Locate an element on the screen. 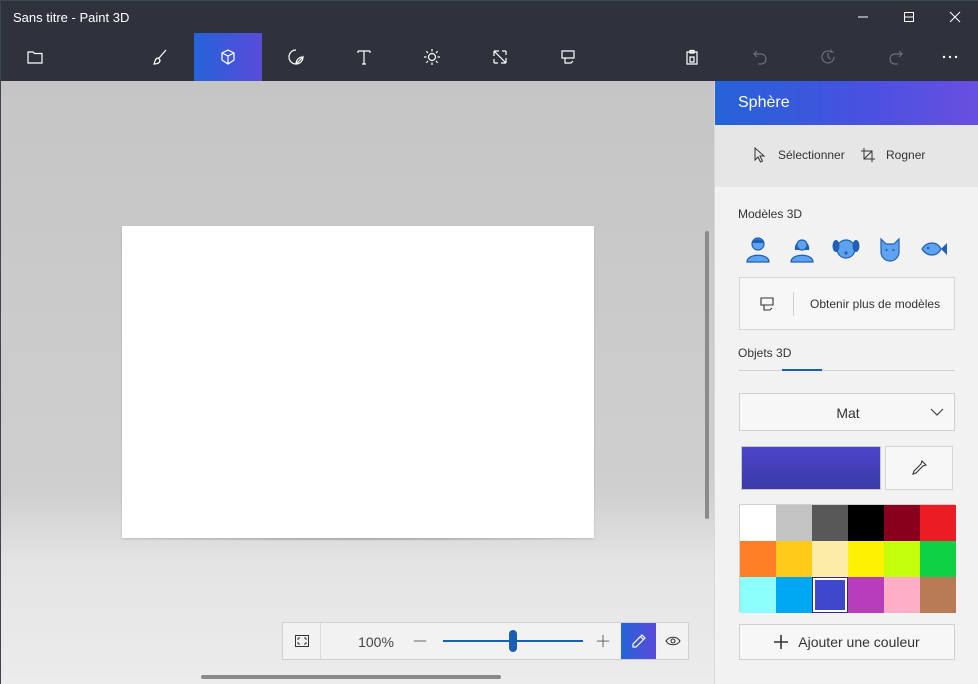 The width and height of the screenshot is (978, 684). edit-mode-button is located at coordinates (638, 641).